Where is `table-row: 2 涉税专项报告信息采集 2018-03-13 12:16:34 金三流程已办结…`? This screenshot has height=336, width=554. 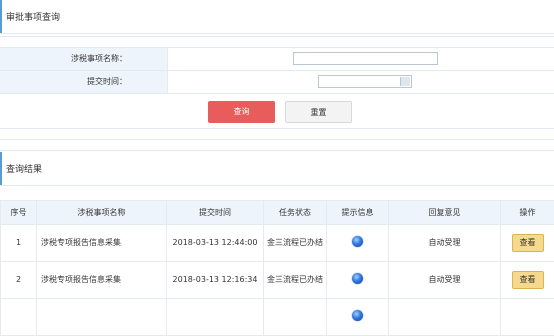 table-row: 2 涉税专项报告信息采集 2018-03-13 12:16:34 金三流程已办结… is located at coordinates (277, 280).